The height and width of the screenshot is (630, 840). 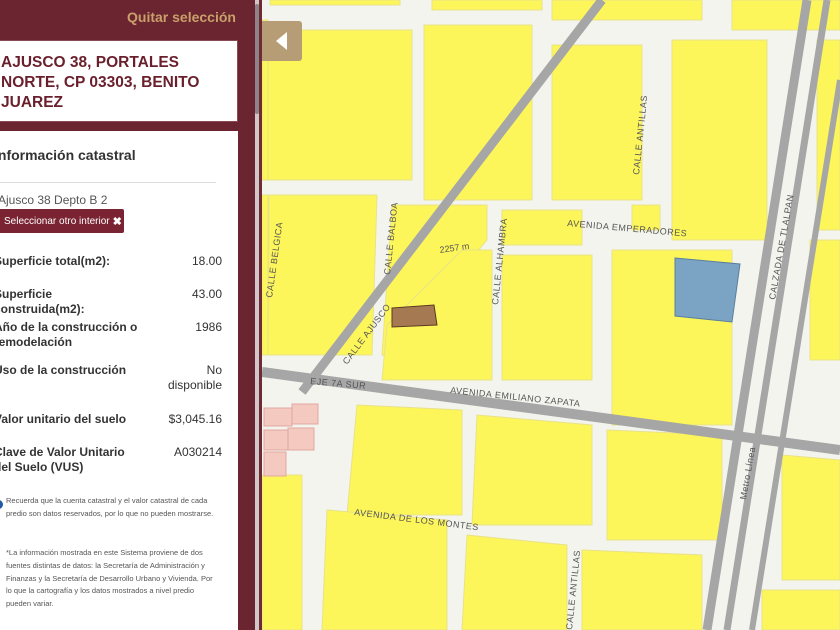 I want to click on close-icon: ✖, so click(x=117, y=221).